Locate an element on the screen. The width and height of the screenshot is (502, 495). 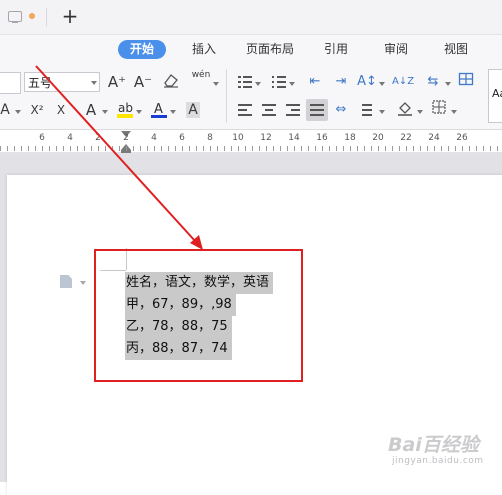
clear-format-button is located at coordinates (171, 82).